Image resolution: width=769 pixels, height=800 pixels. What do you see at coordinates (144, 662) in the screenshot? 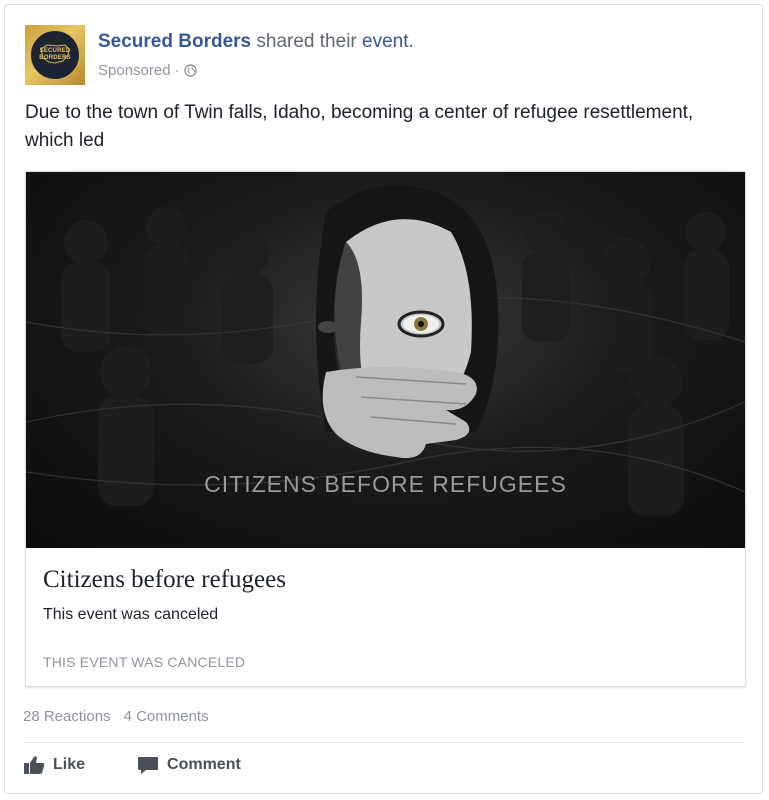
I see `event-status-label: THIS EVENT WAS CANCELED` at bounding box center [144, 662].